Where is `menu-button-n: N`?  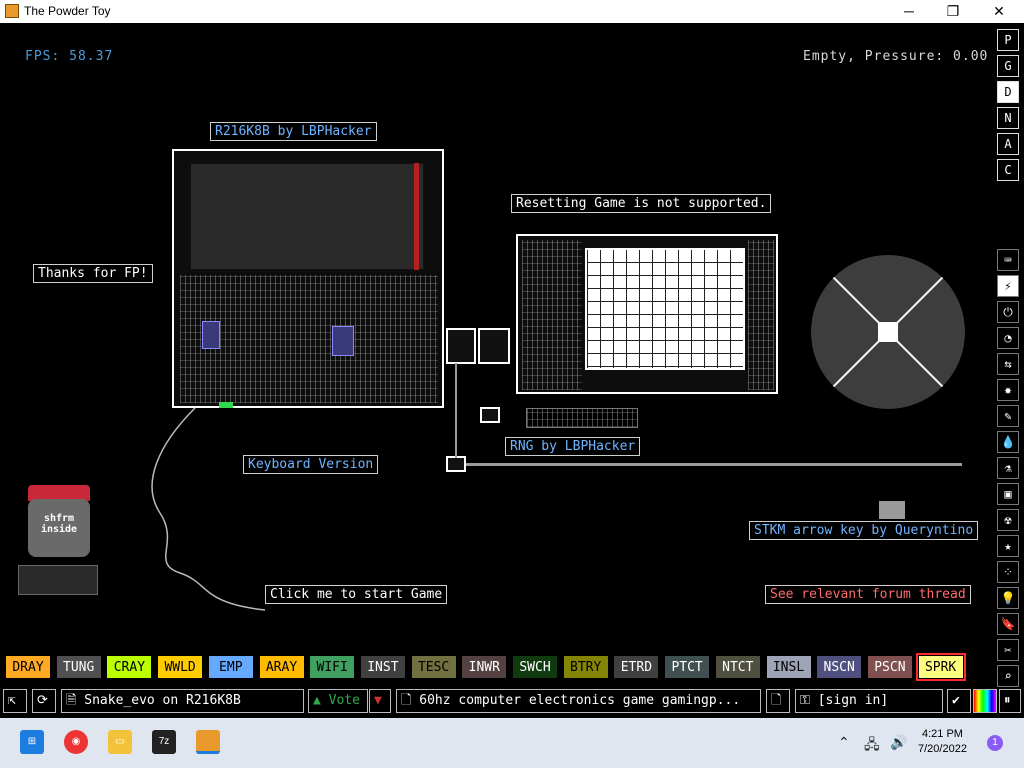
menu-button-n: N is located at coordinates (1008, 118).